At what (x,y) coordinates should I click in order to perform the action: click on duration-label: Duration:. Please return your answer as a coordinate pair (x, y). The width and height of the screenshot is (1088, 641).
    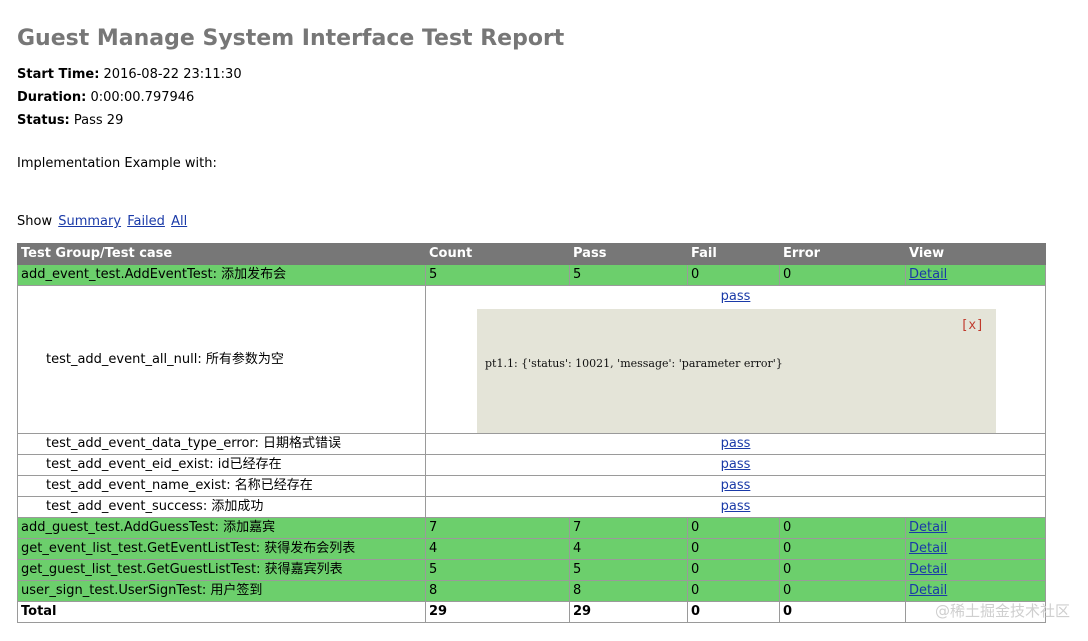
    Looking at the image, I should click on (52, 97).